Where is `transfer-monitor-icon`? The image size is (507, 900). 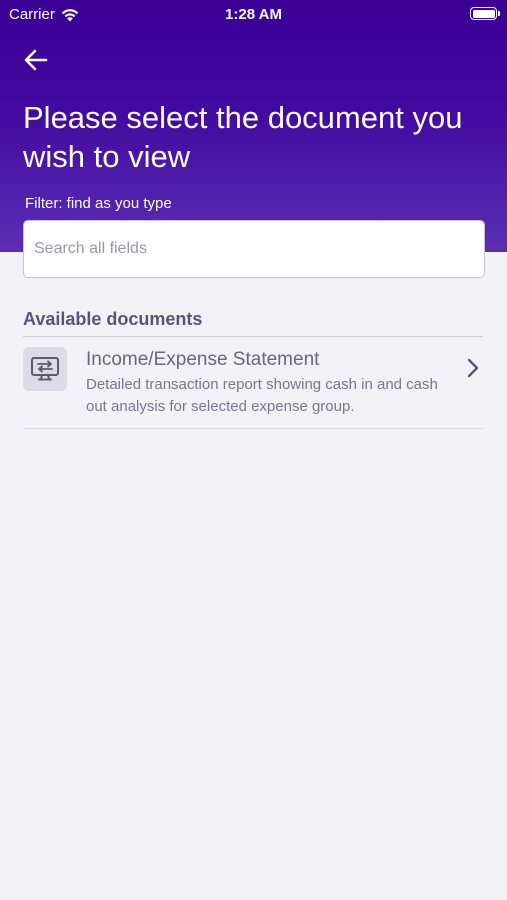
transfer-monitor-icon is located at coordinates (45, 369).